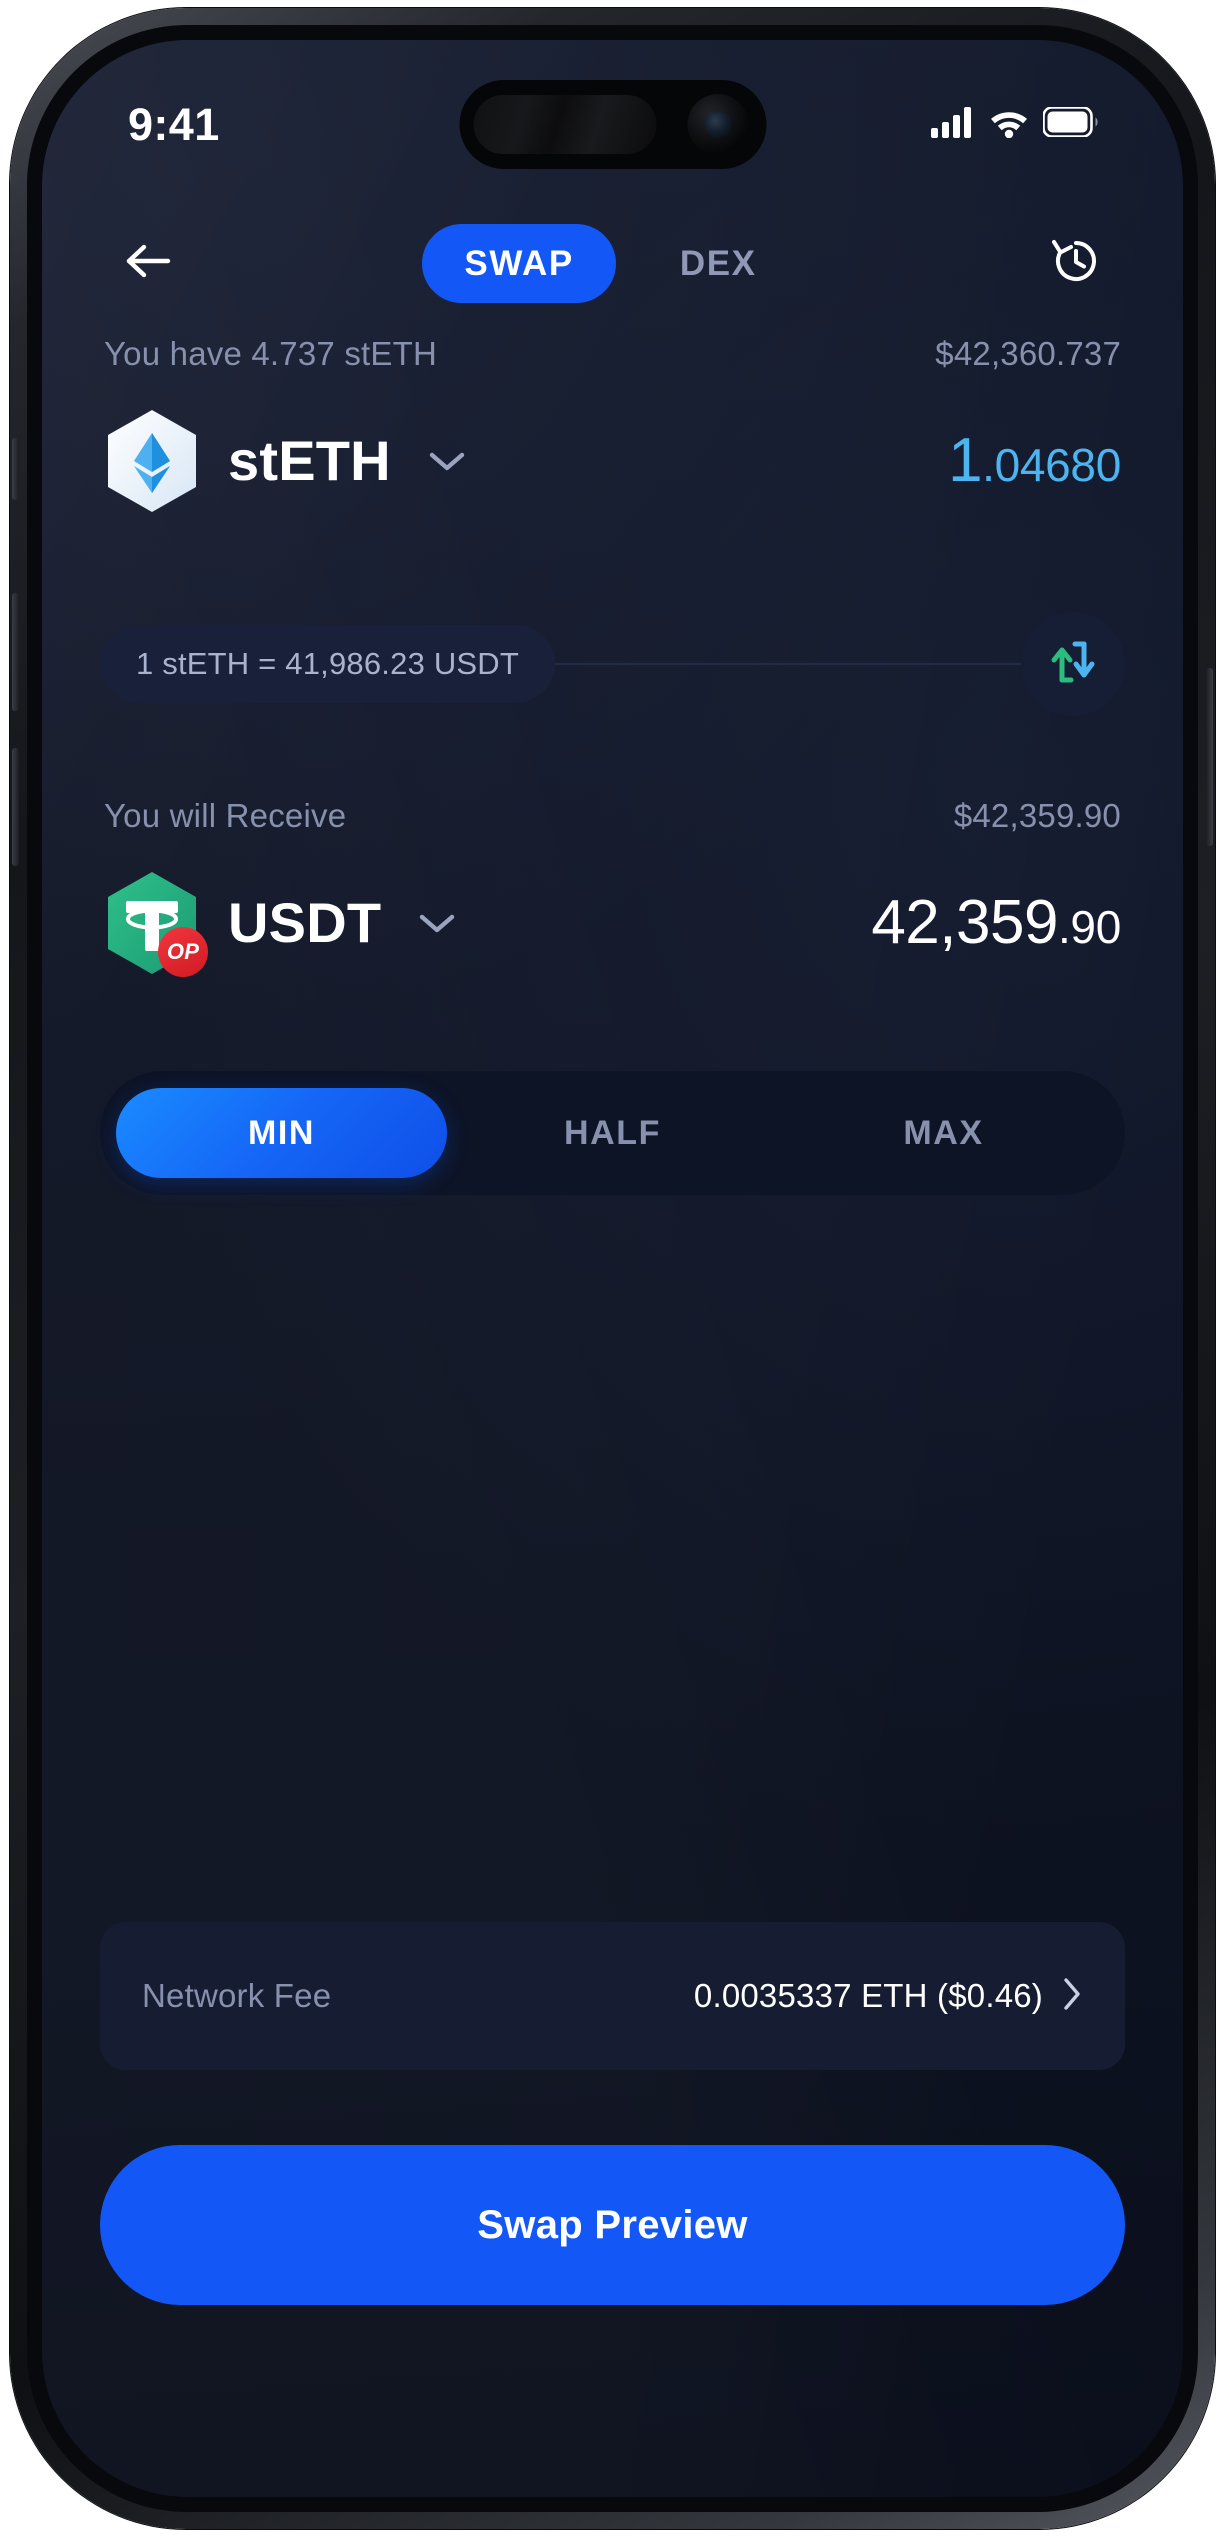  Describe the element at coordinates (15, 469) in the screenshot. I see `silence-switch` at that location.